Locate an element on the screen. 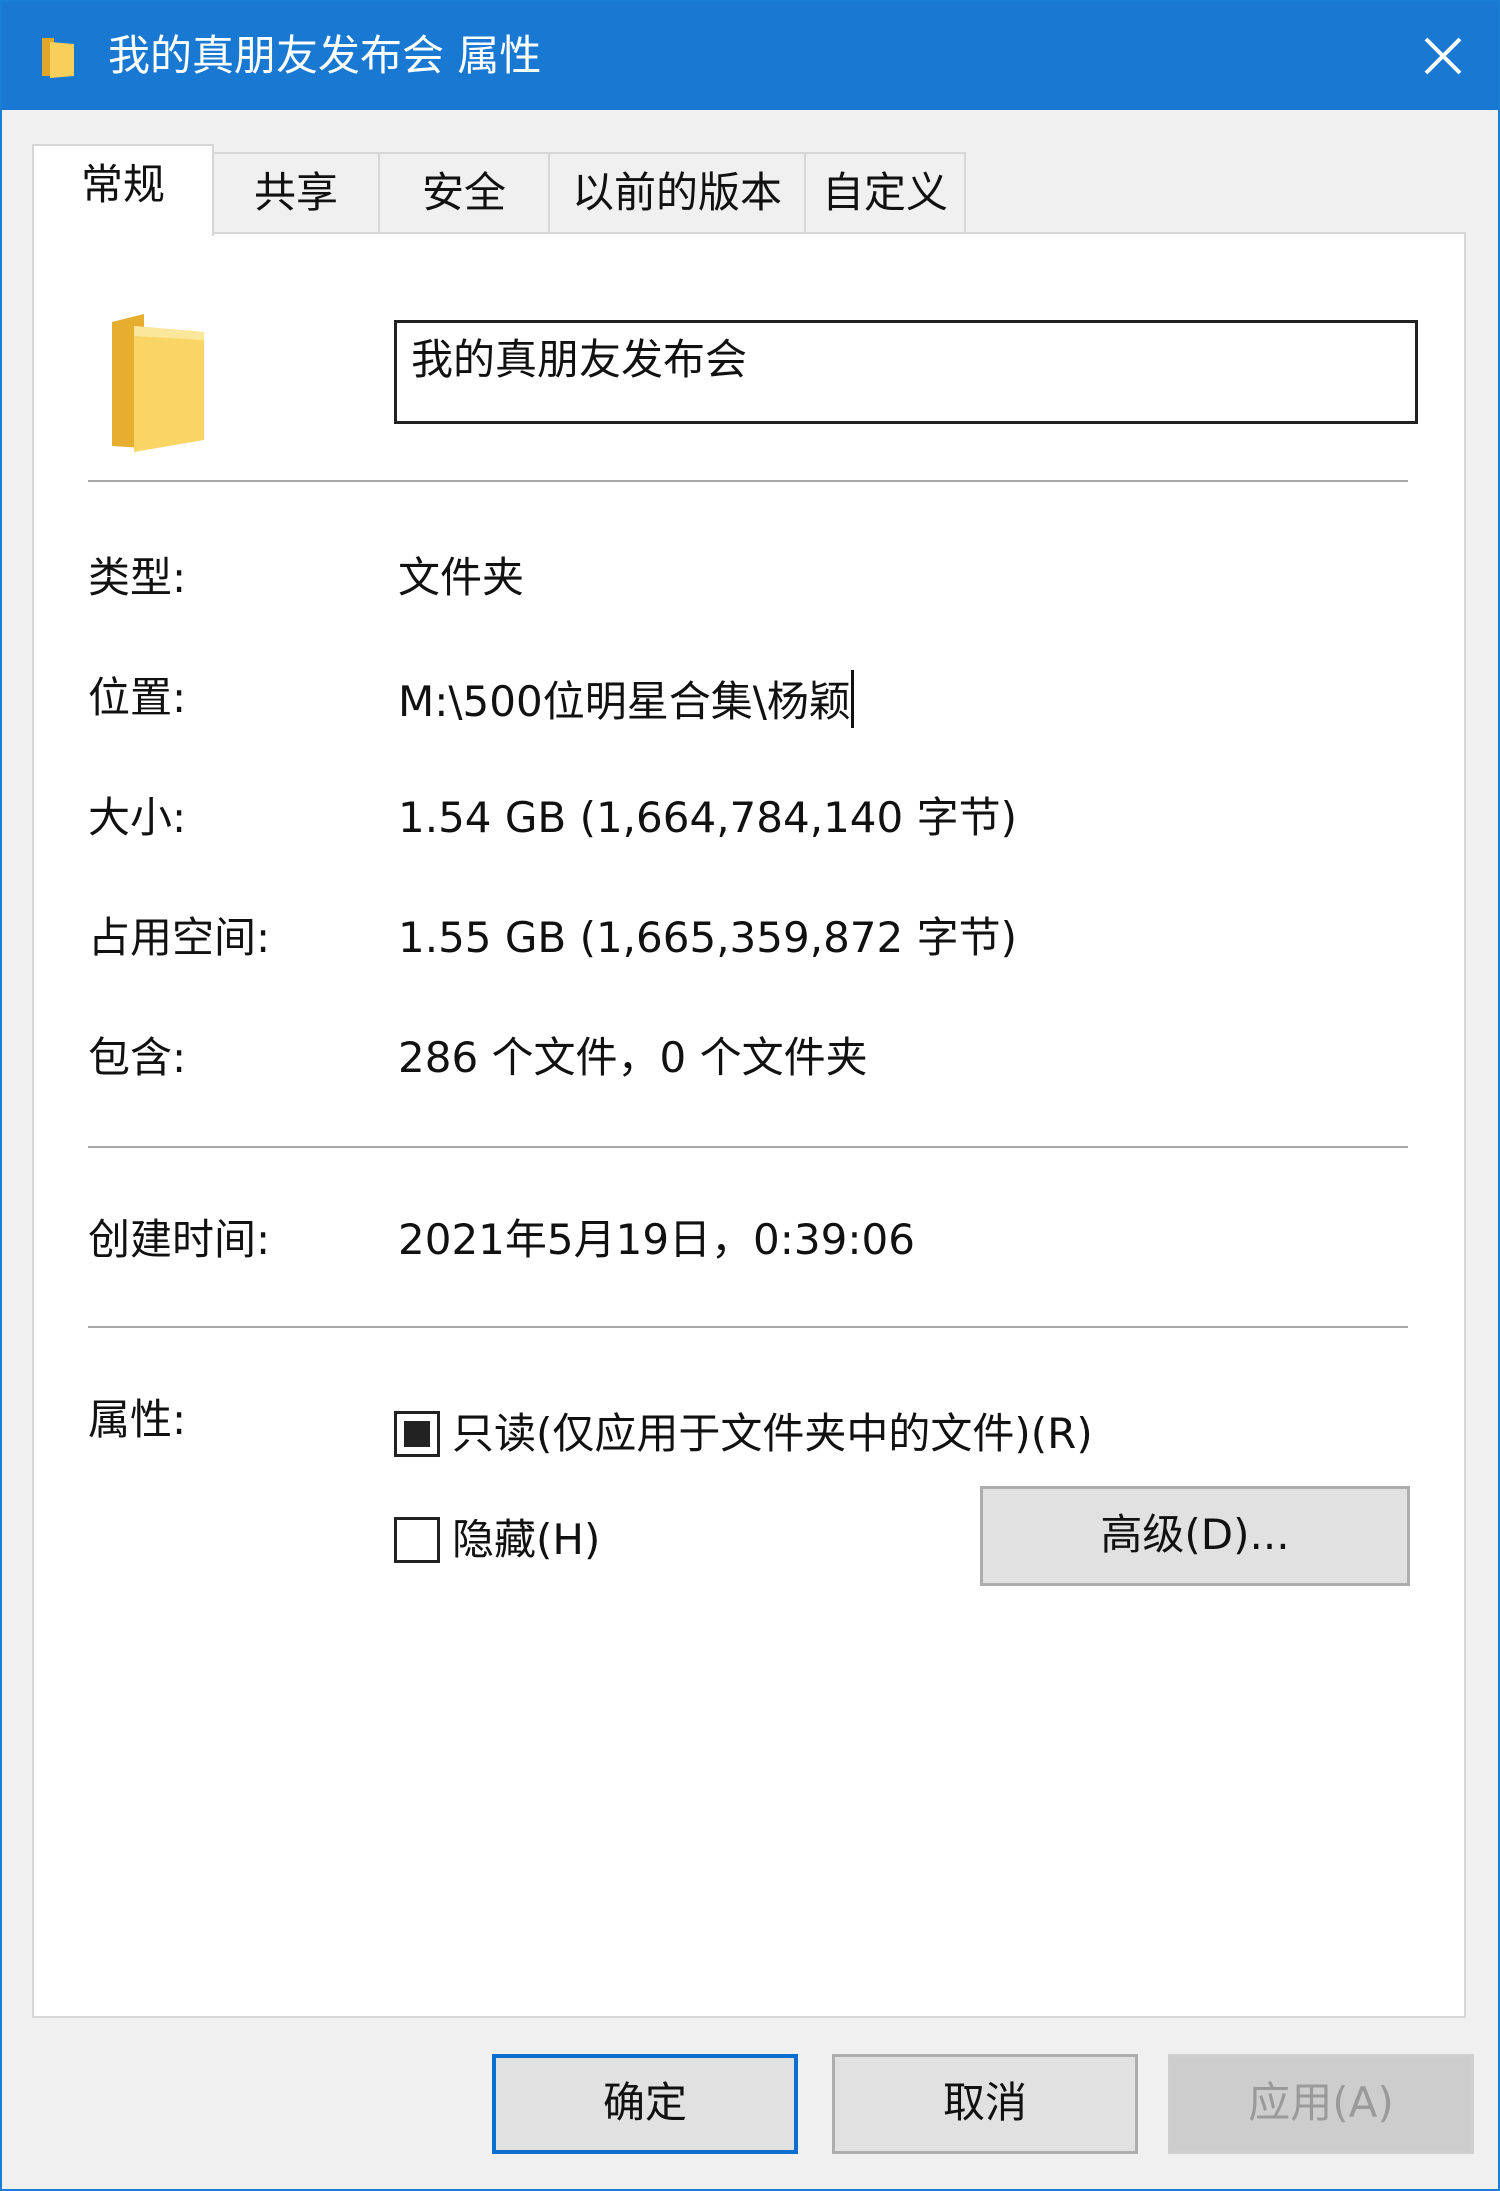  size-value: 1.54 GB (1,664,784,140 字节) is located at coordinates (707, 818).